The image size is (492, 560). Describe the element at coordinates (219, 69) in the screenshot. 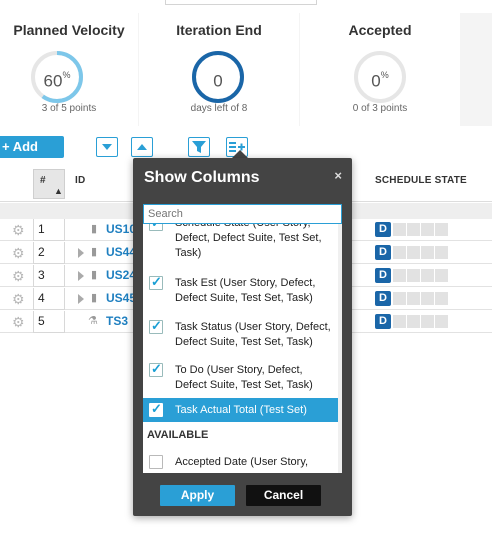

I see `metric-iteration-end: Iteration End 0 days left of 8` at that location.